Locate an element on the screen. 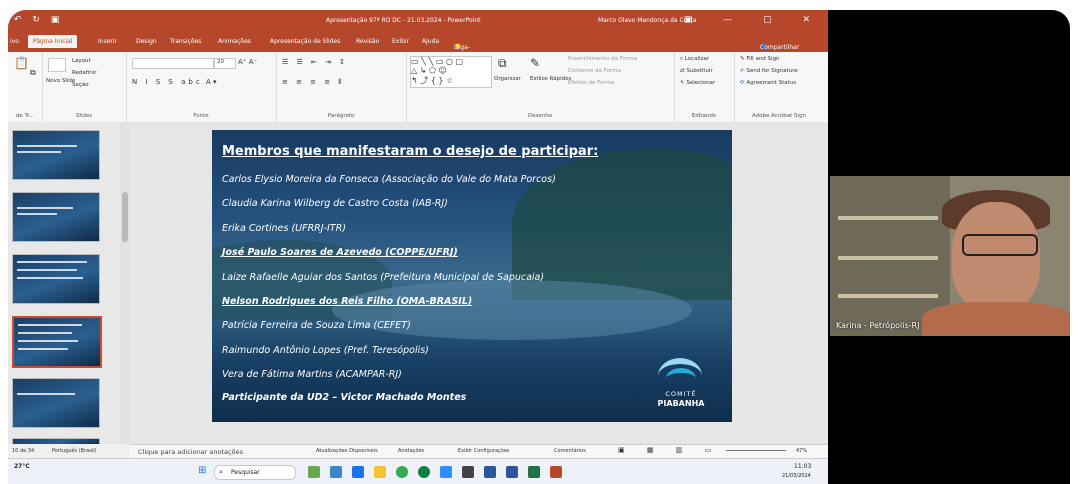 The width and height of the screenshot is (1080, 484). tab-design: Design is located at coordinates (146, 41).